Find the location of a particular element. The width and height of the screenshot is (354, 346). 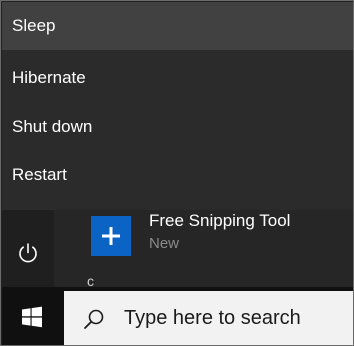

search-box: Type here to search is located at coordinates (208, 318).